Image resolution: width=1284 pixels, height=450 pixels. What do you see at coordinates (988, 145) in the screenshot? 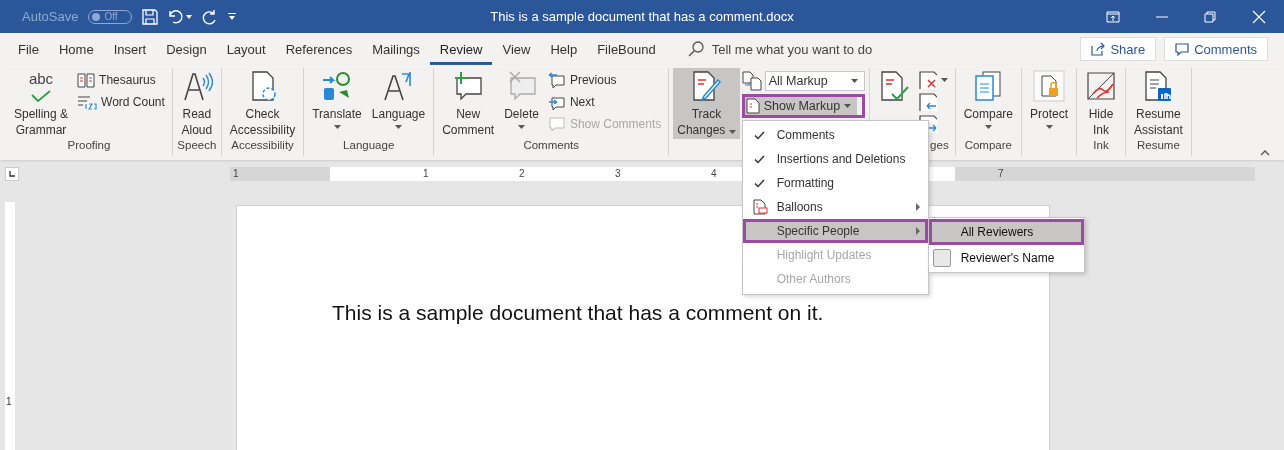
I see `group-label: Compare` at bounding box center [988, 145].